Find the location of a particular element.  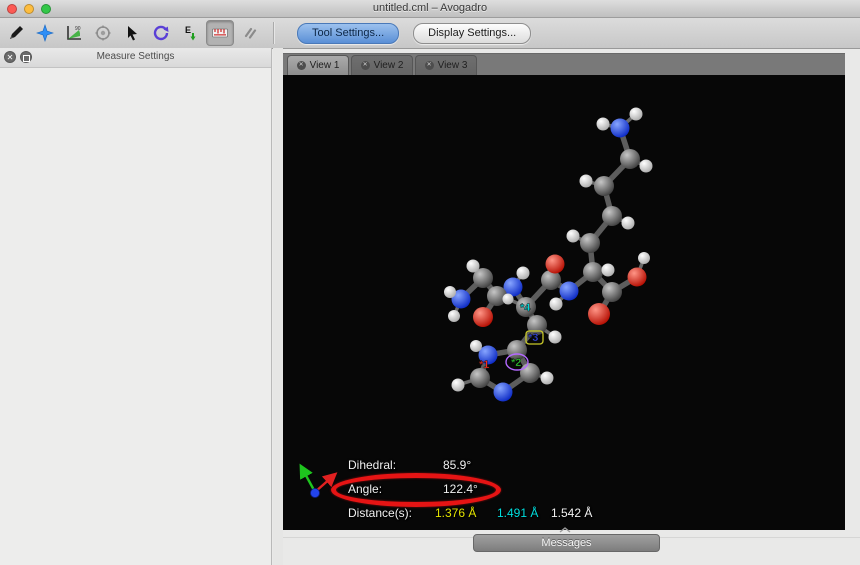

rotate-arrow-icon is located at coordinates (161, 33).